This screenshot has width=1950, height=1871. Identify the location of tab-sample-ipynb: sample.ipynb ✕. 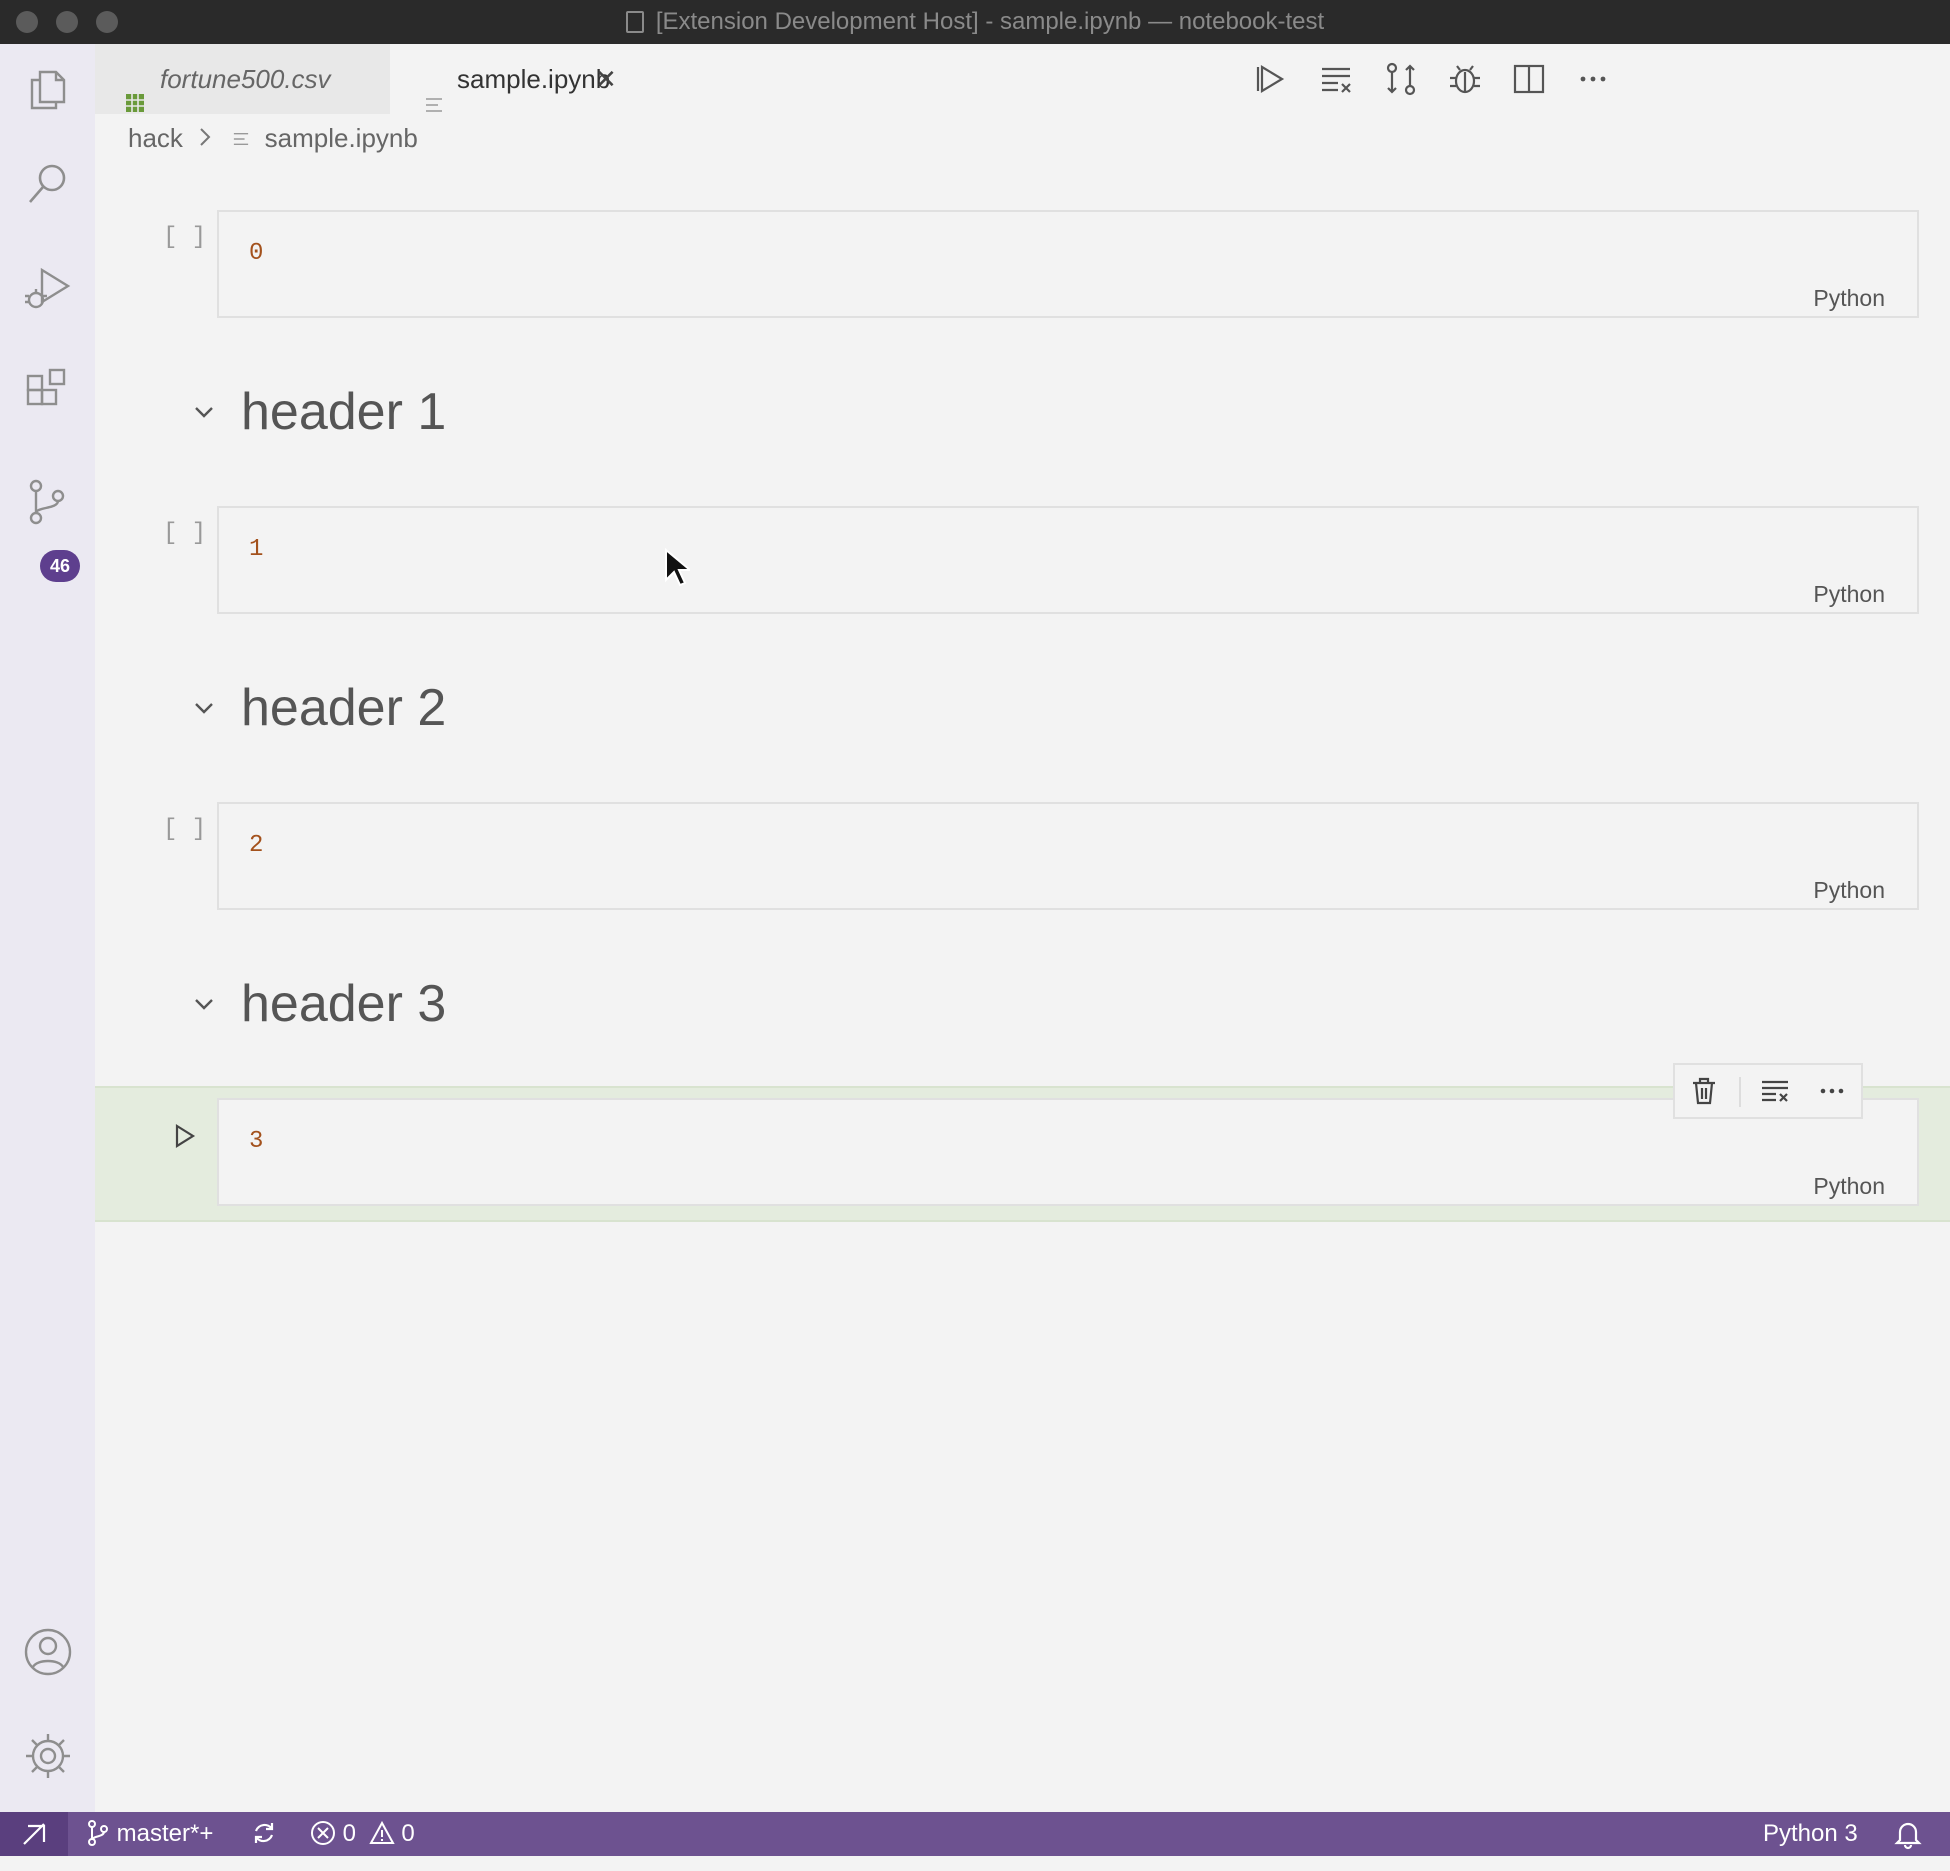
(577, 79).